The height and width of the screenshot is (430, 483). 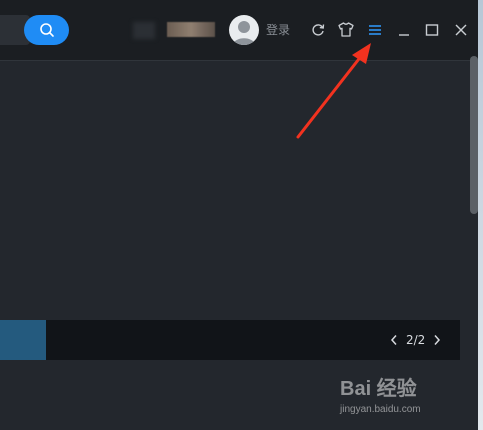 I want to click on watermark-url: jingyan.baidu.com, so click(x=380, y=409).